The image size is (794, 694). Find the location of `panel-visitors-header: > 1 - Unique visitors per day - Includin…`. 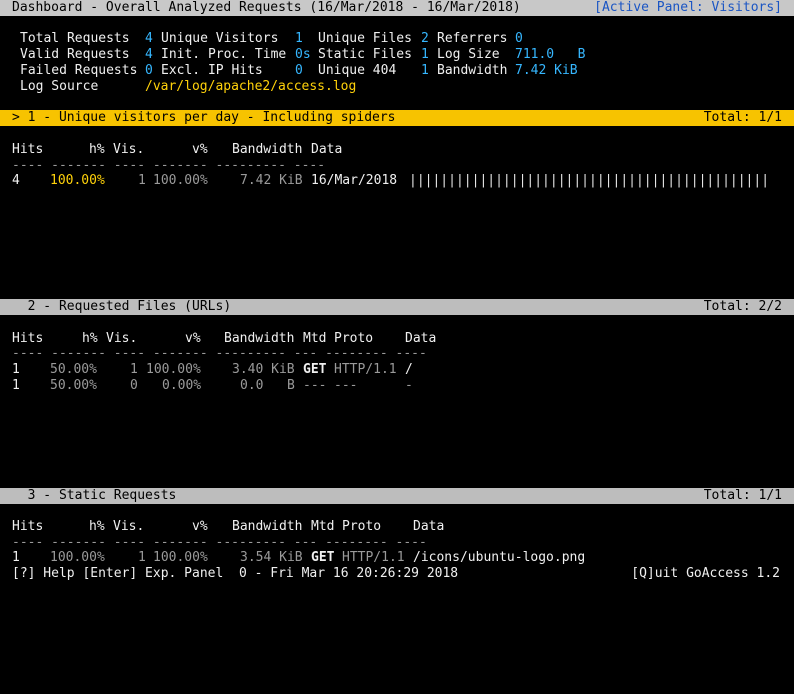

panel-visitors-header: > 1 - Unique visitors per day - Includin… is located at coordinates (397, 118).